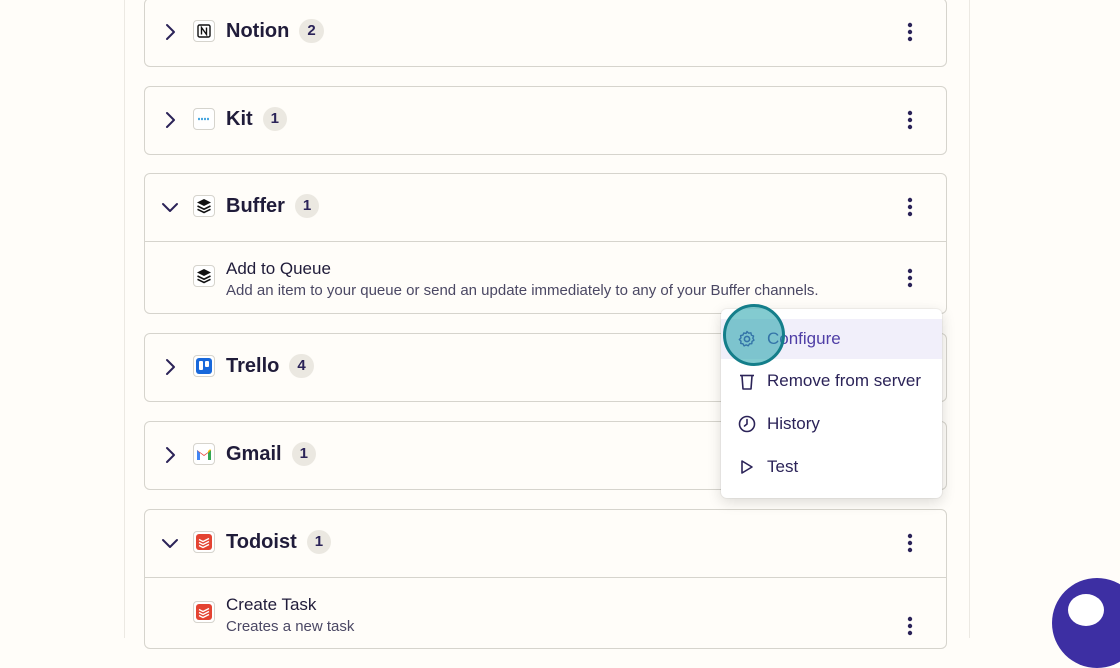 This screenshot has width=1120, height=668. What do you see at coordinates (257, 119) in the screenshot?
I see `app-name: Kit 1` at bounding box center [257, 119].